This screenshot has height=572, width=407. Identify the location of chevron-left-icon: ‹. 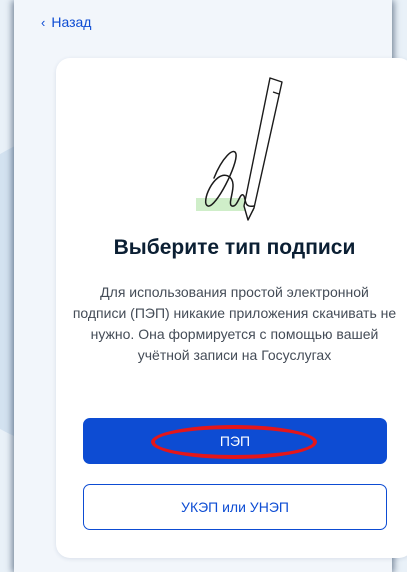
(43, 22).